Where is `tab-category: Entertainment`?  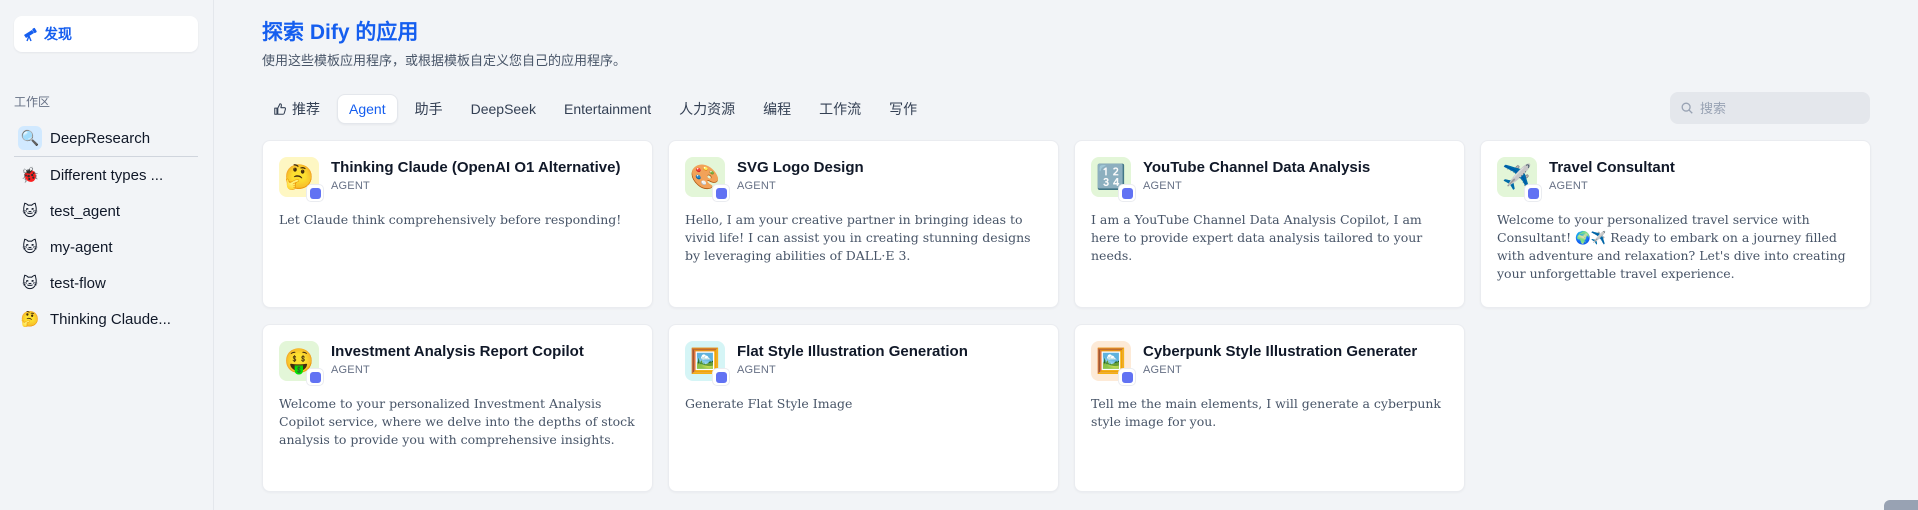
tab-category: Entertainment is located at coordinates (607, 109).